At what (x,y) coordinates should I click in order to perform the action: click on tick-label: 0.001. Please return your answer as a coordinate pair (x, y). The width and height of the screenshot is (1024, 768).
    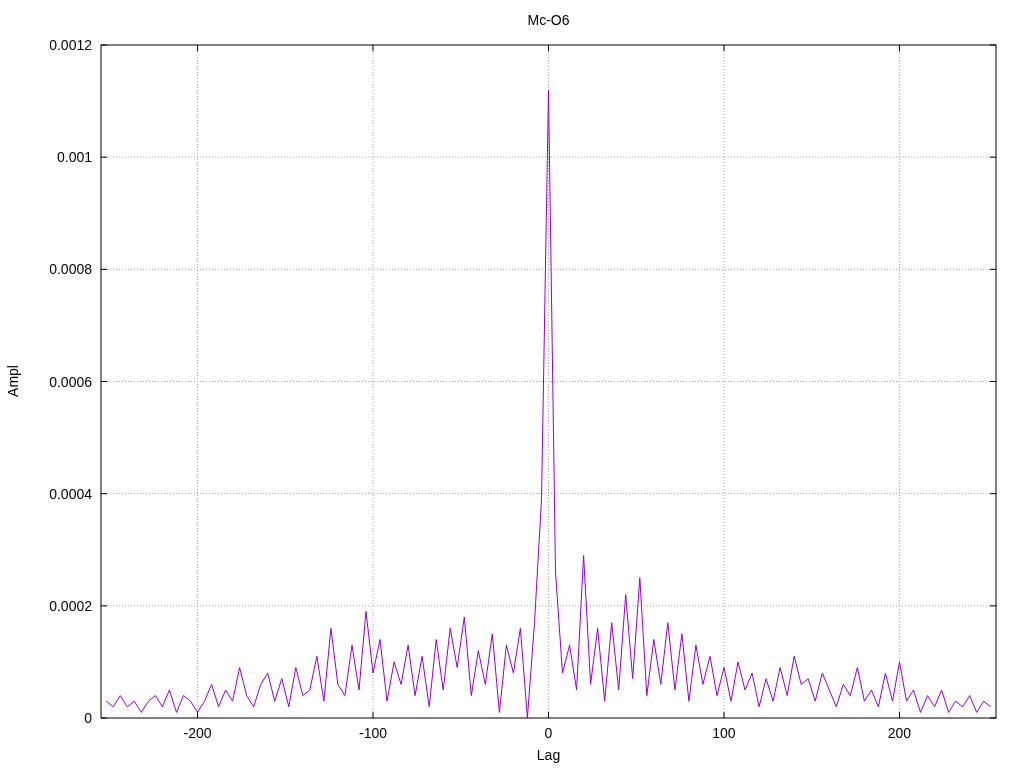
    Looking at the image, I should click on (74, 157).